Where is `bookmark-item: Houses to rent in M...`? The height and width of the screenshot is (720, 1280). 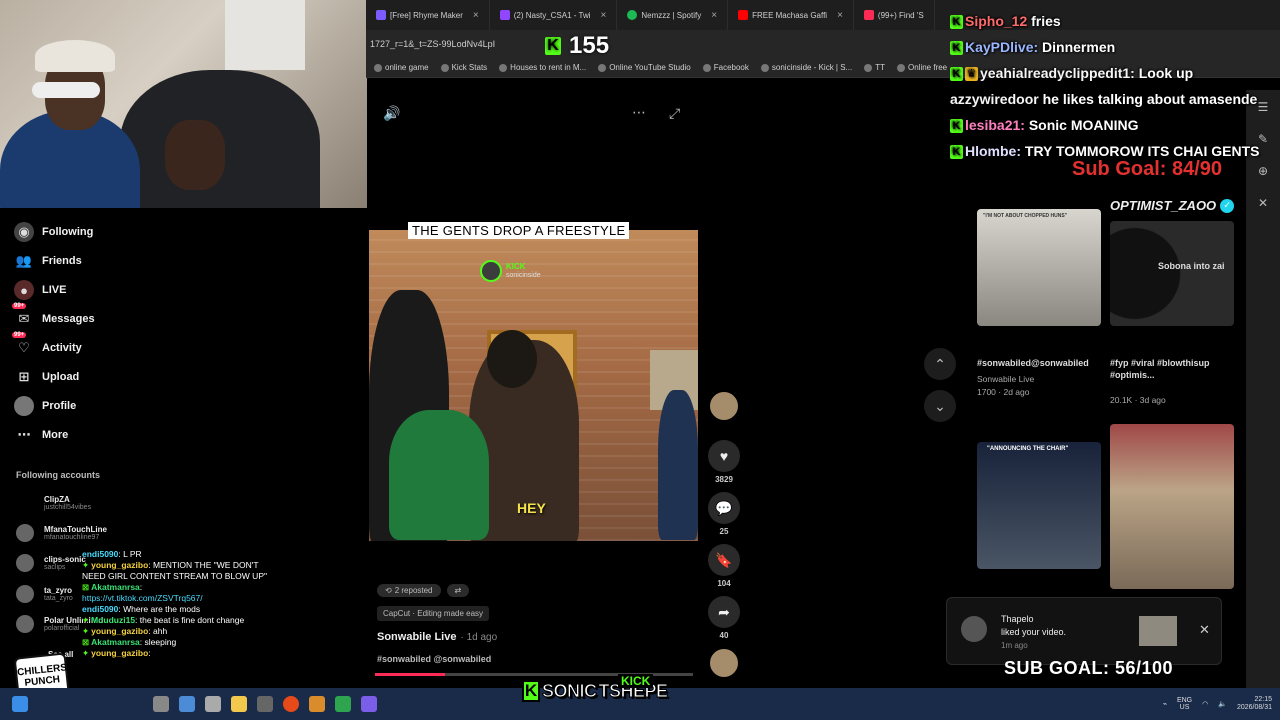
bookmark-item: Houses to rent in M... is located at coordinates (542, 67).